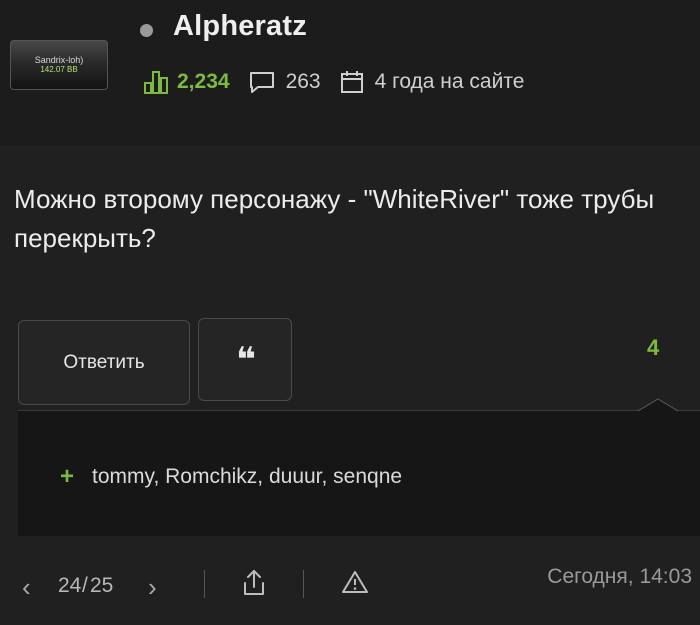  Describe the element at coordinates (619, 576) in the screenshot. I see `timestamp: Сегодня, 14:03` at that location.